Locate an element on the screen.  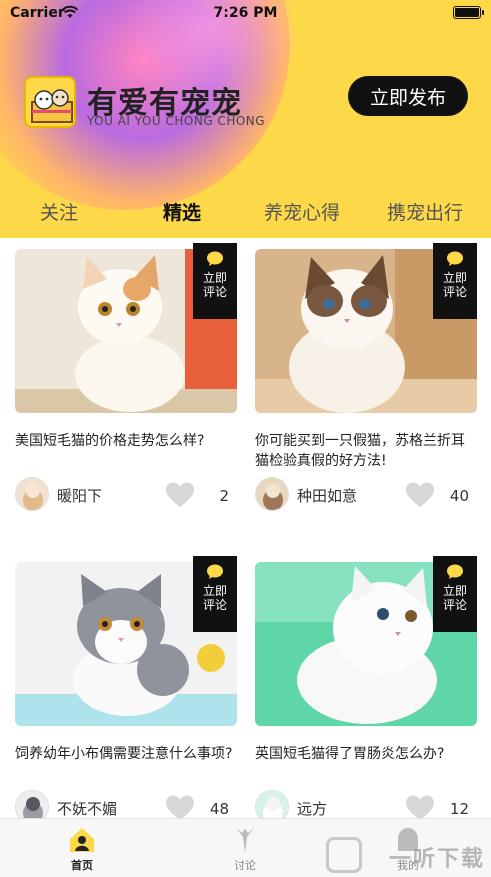
post-title: 饲养幼年小布偶需要注意什么事项? is located at coordinates (126, 754).